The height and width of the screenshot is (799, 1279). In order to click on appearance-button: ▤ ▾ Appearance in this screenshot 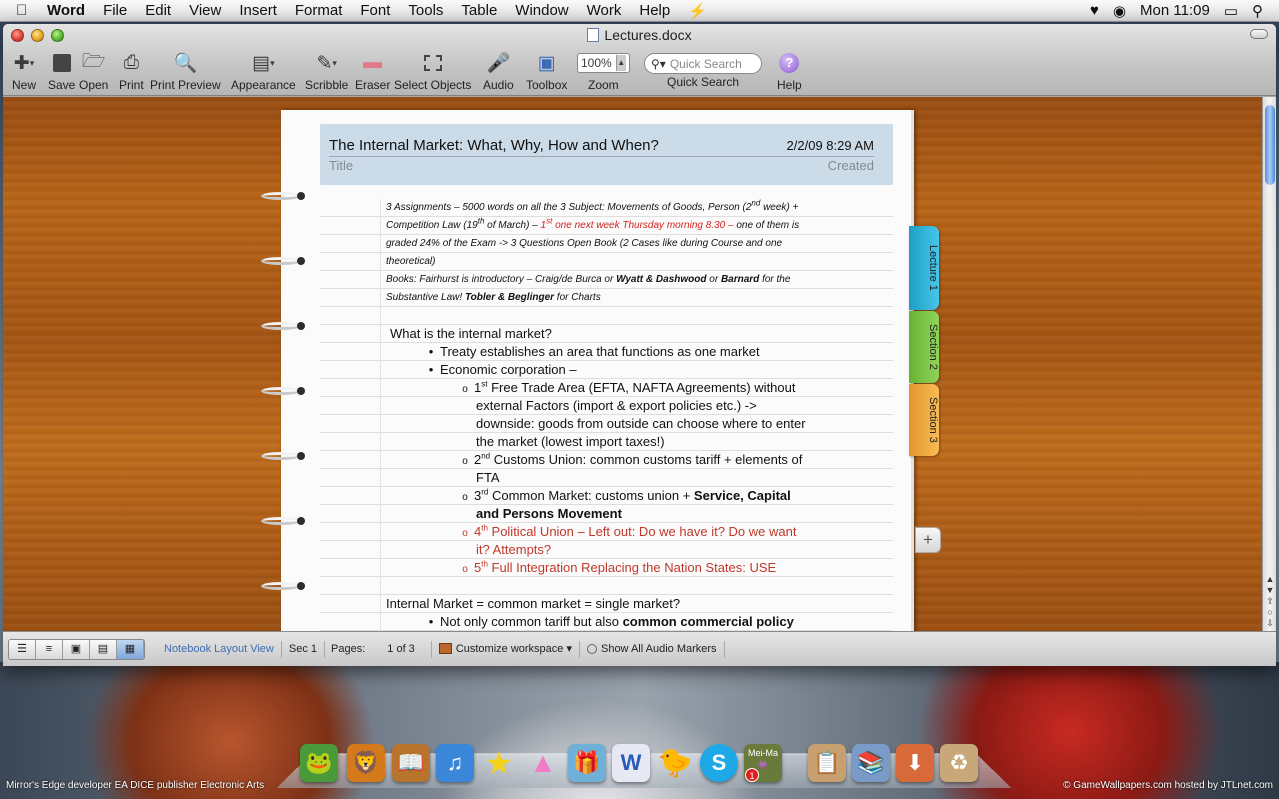, I will do `click(263, 70)`.